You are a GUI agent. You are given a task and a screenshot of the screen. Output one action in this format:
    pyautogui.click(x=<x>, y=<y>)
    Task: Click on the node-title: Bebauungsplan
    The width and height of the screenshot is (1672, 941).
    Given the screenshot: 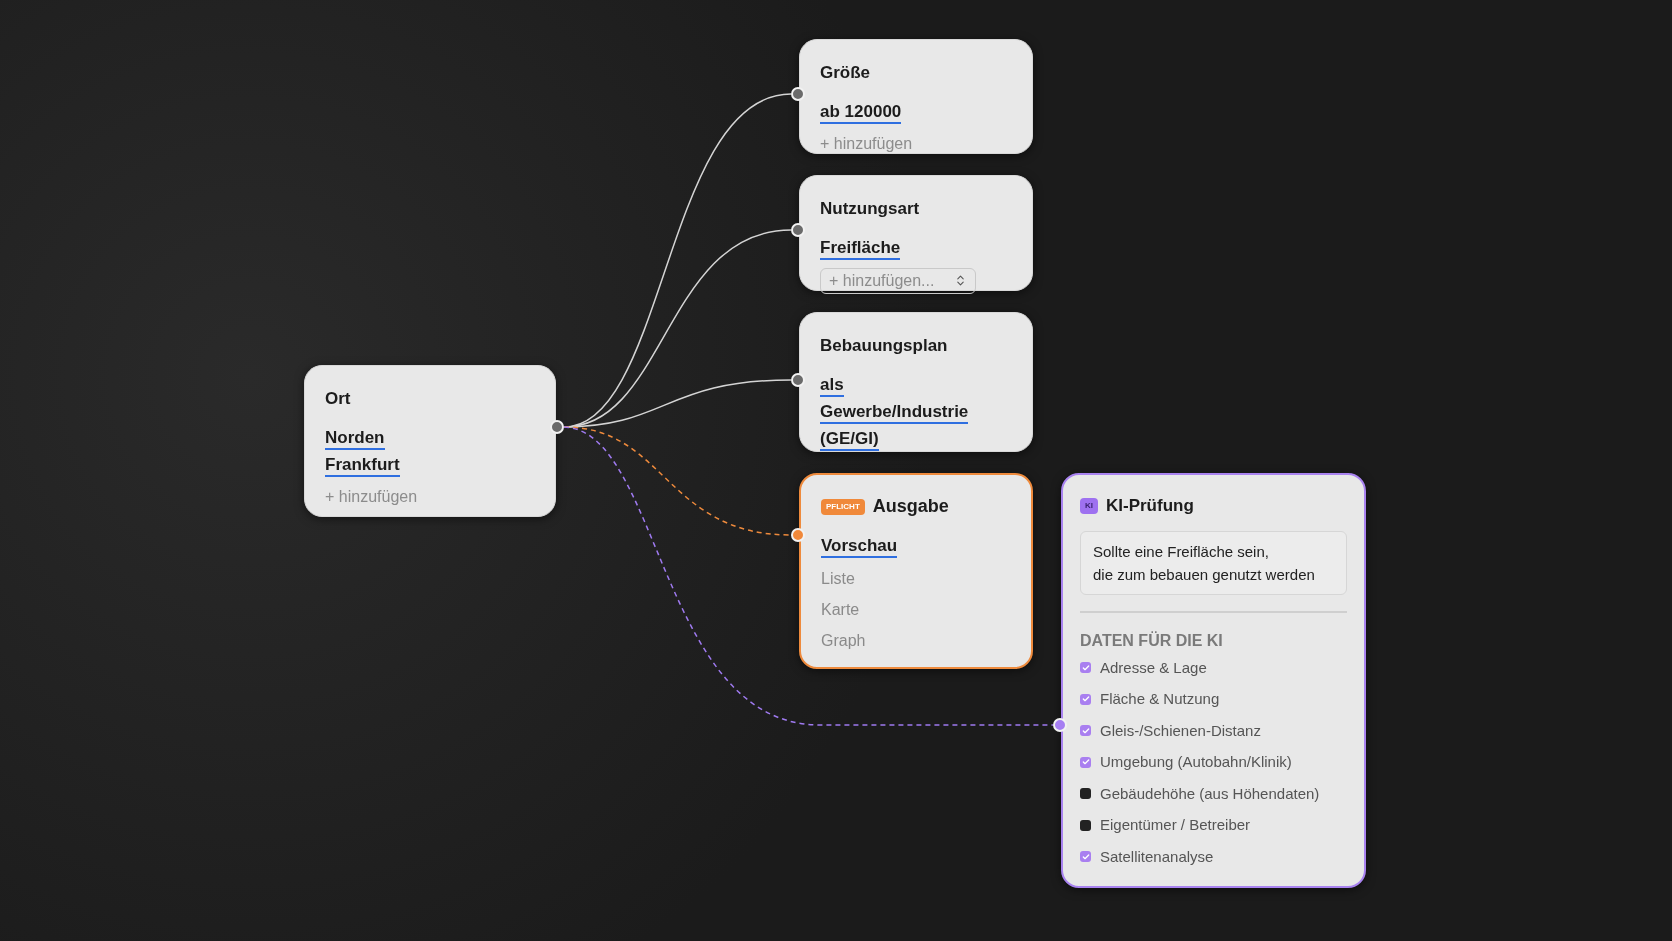 What is the action you would take?
    pyautogui.click(x=884, y=346)
    